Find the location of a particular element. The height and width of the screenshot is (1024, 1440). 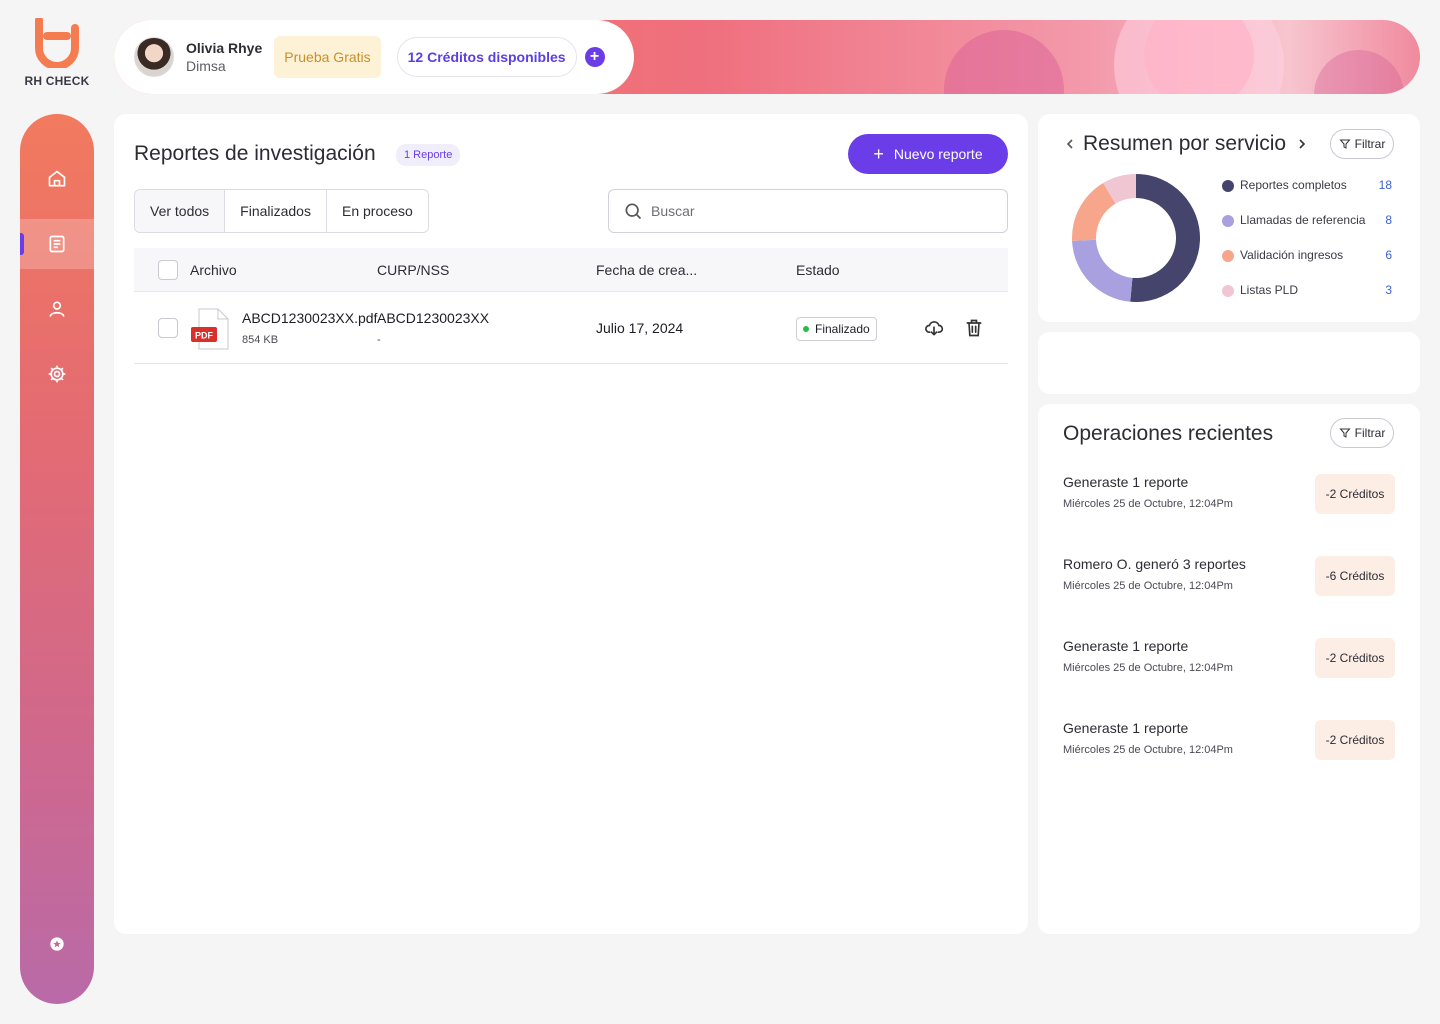

sidebar-item-users is located at coordinates (57, 309).